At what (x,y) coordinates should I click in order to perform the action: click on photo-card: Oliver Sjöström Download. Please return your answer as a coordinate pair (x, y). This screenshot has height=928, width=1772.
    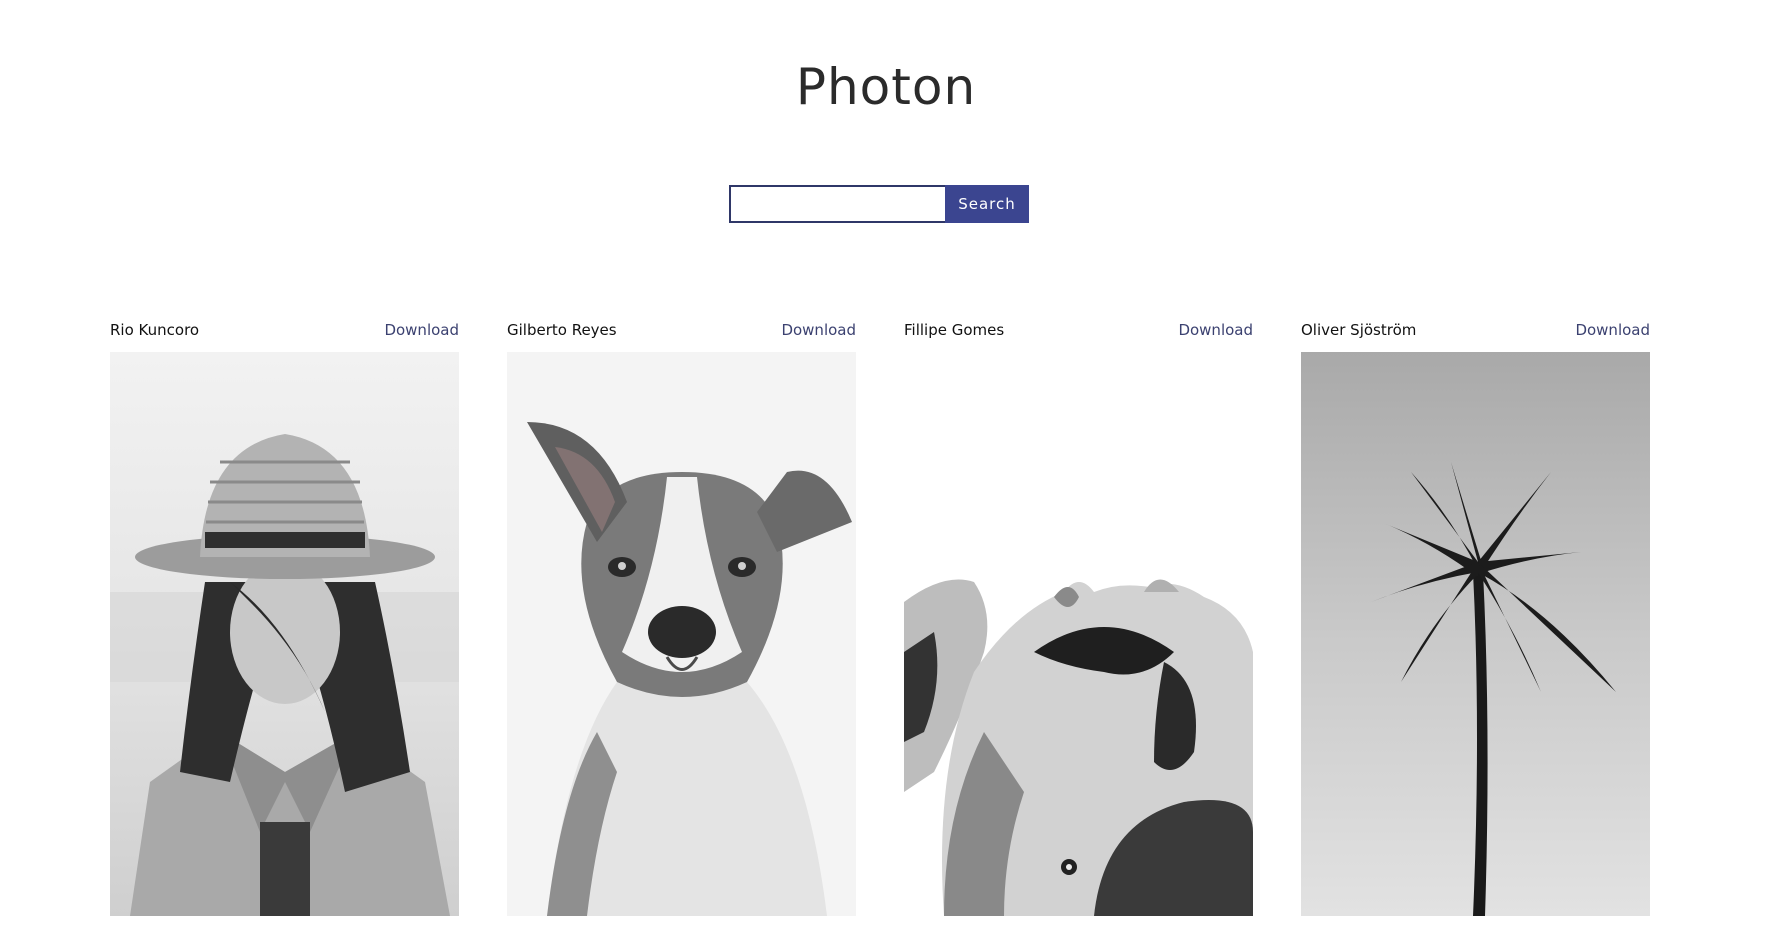
    Looking at the image, I should click on (1475, 618).